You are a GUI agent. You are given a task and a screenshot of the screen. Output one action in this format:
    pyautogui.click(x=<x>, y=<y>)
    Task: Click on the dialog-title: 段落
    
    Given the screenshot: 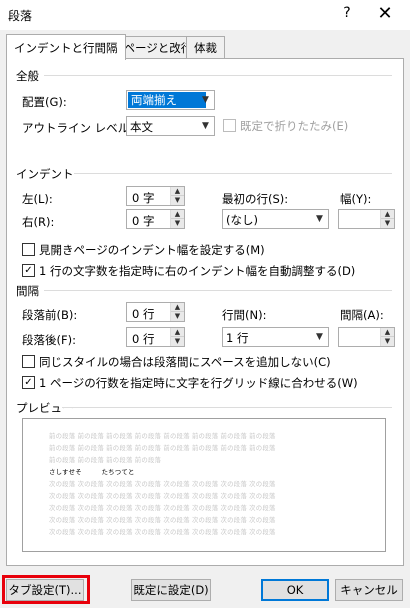 What is the action you would take?
    pyautogui.click(x=20, y=16)
    